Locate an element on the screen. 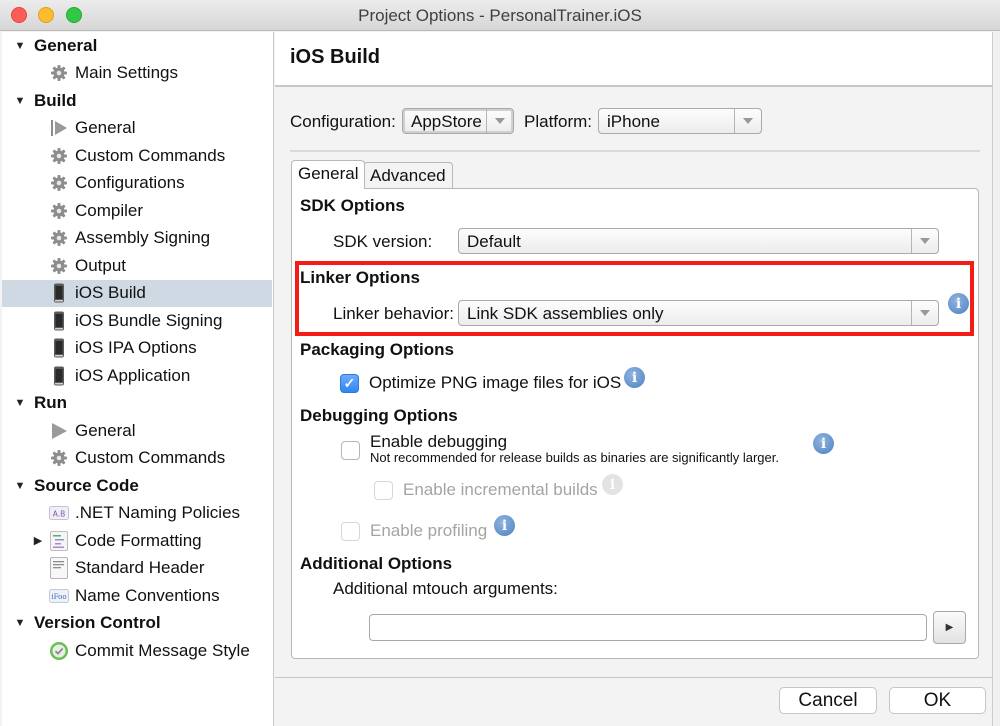  sidebar-item-commit-message-style: Commit Message Style is located at coordinates (137, 650).